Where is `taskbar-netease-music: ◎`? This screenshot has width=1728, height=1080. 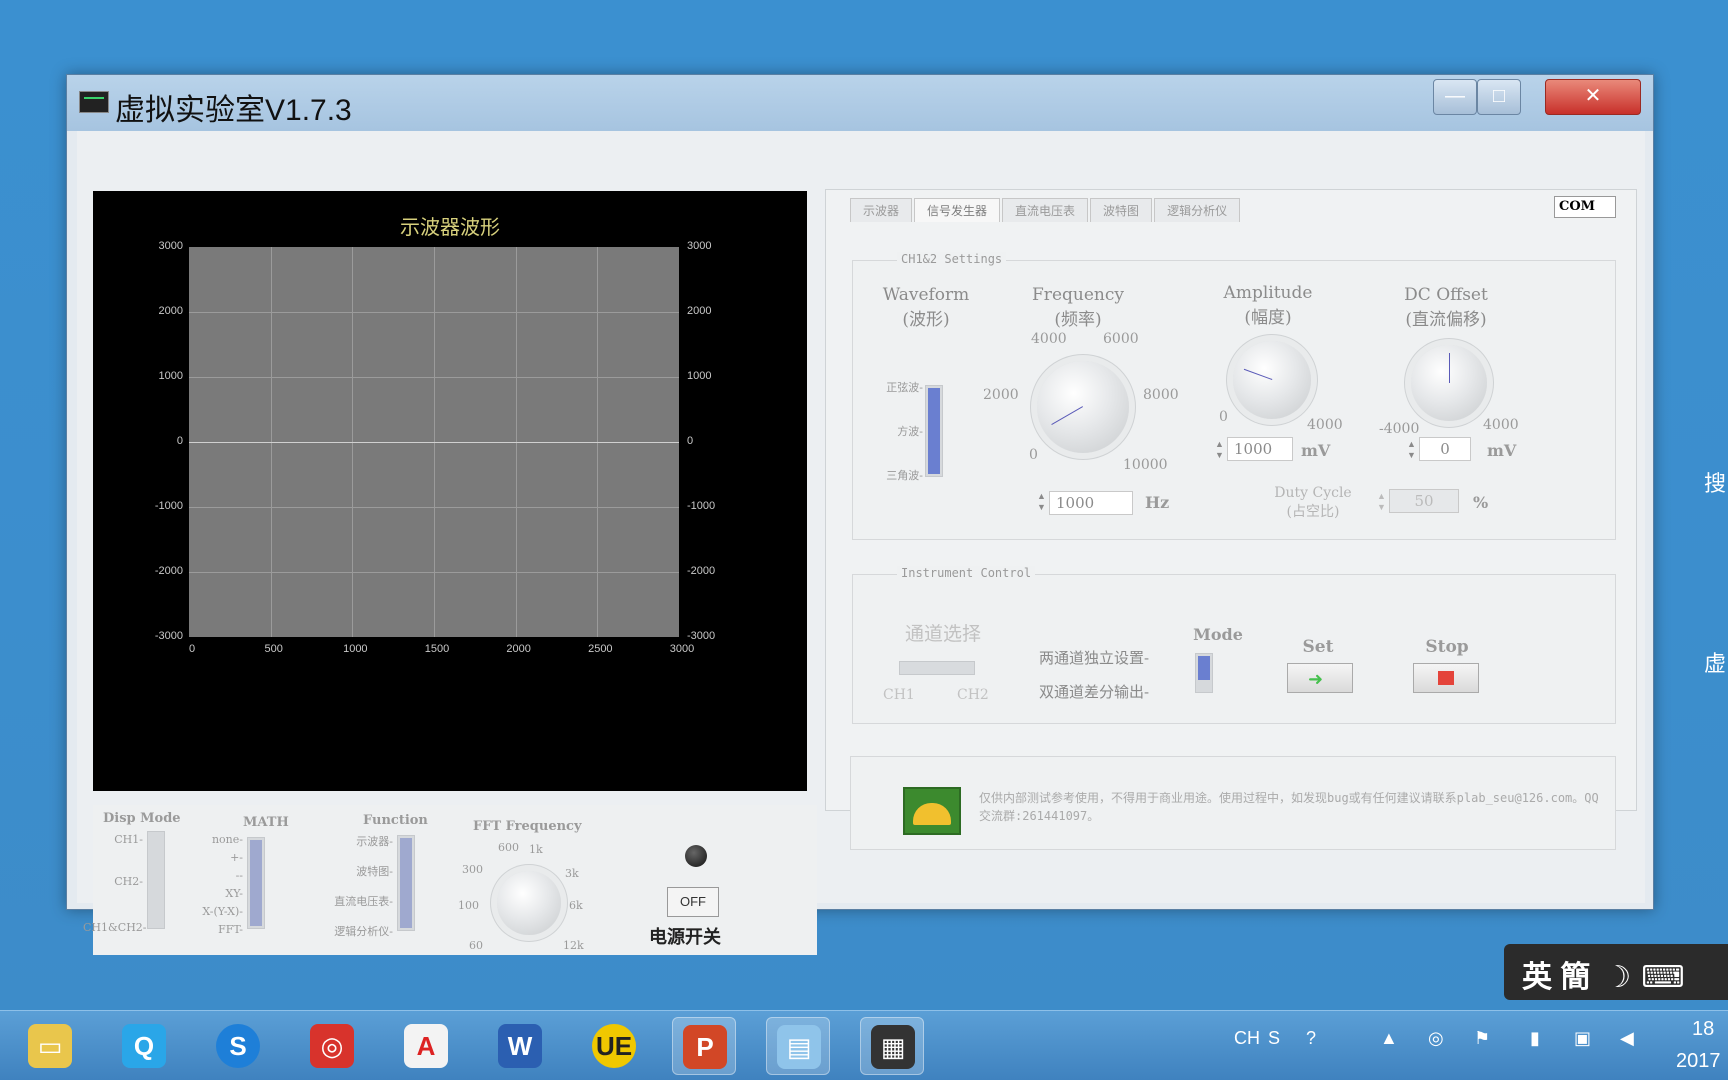 taskbar-netease-music: ◎ is located at coordinates (332, 1046).